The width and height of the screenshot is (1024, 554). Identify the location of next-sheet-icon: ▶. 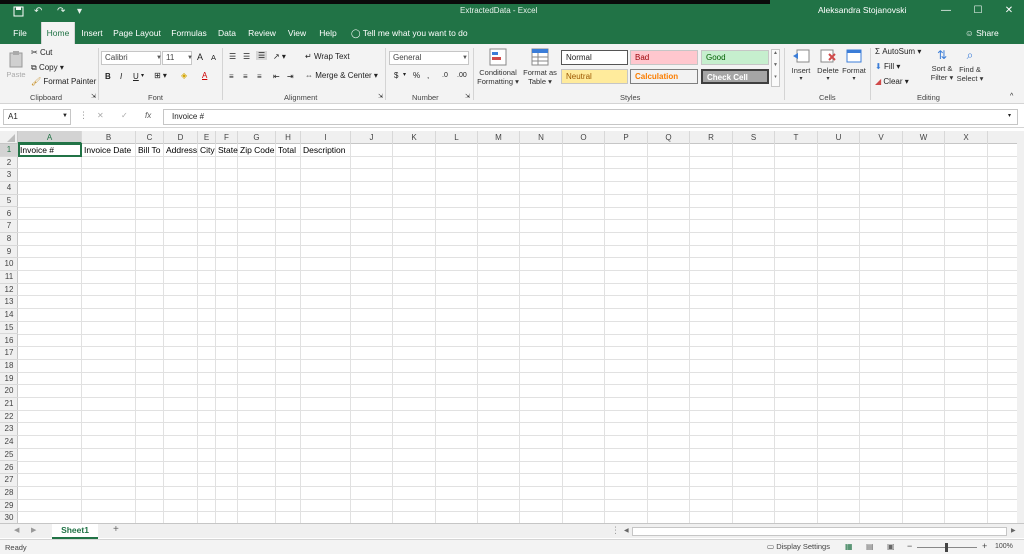
(33, 530).